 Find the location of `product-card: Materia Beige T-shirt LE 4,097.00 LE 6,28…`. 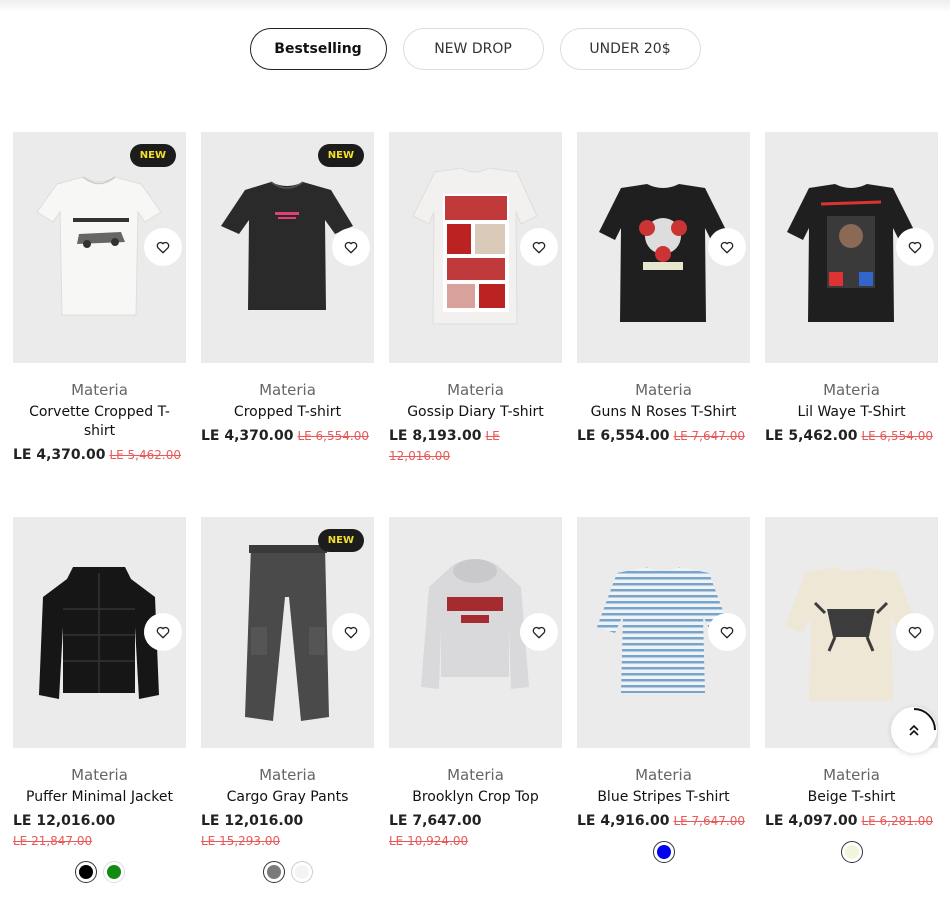

product-card: Materia Beige T-shirt LE 4,097.00 LE 6,28… is located at coordinates (851, 690).